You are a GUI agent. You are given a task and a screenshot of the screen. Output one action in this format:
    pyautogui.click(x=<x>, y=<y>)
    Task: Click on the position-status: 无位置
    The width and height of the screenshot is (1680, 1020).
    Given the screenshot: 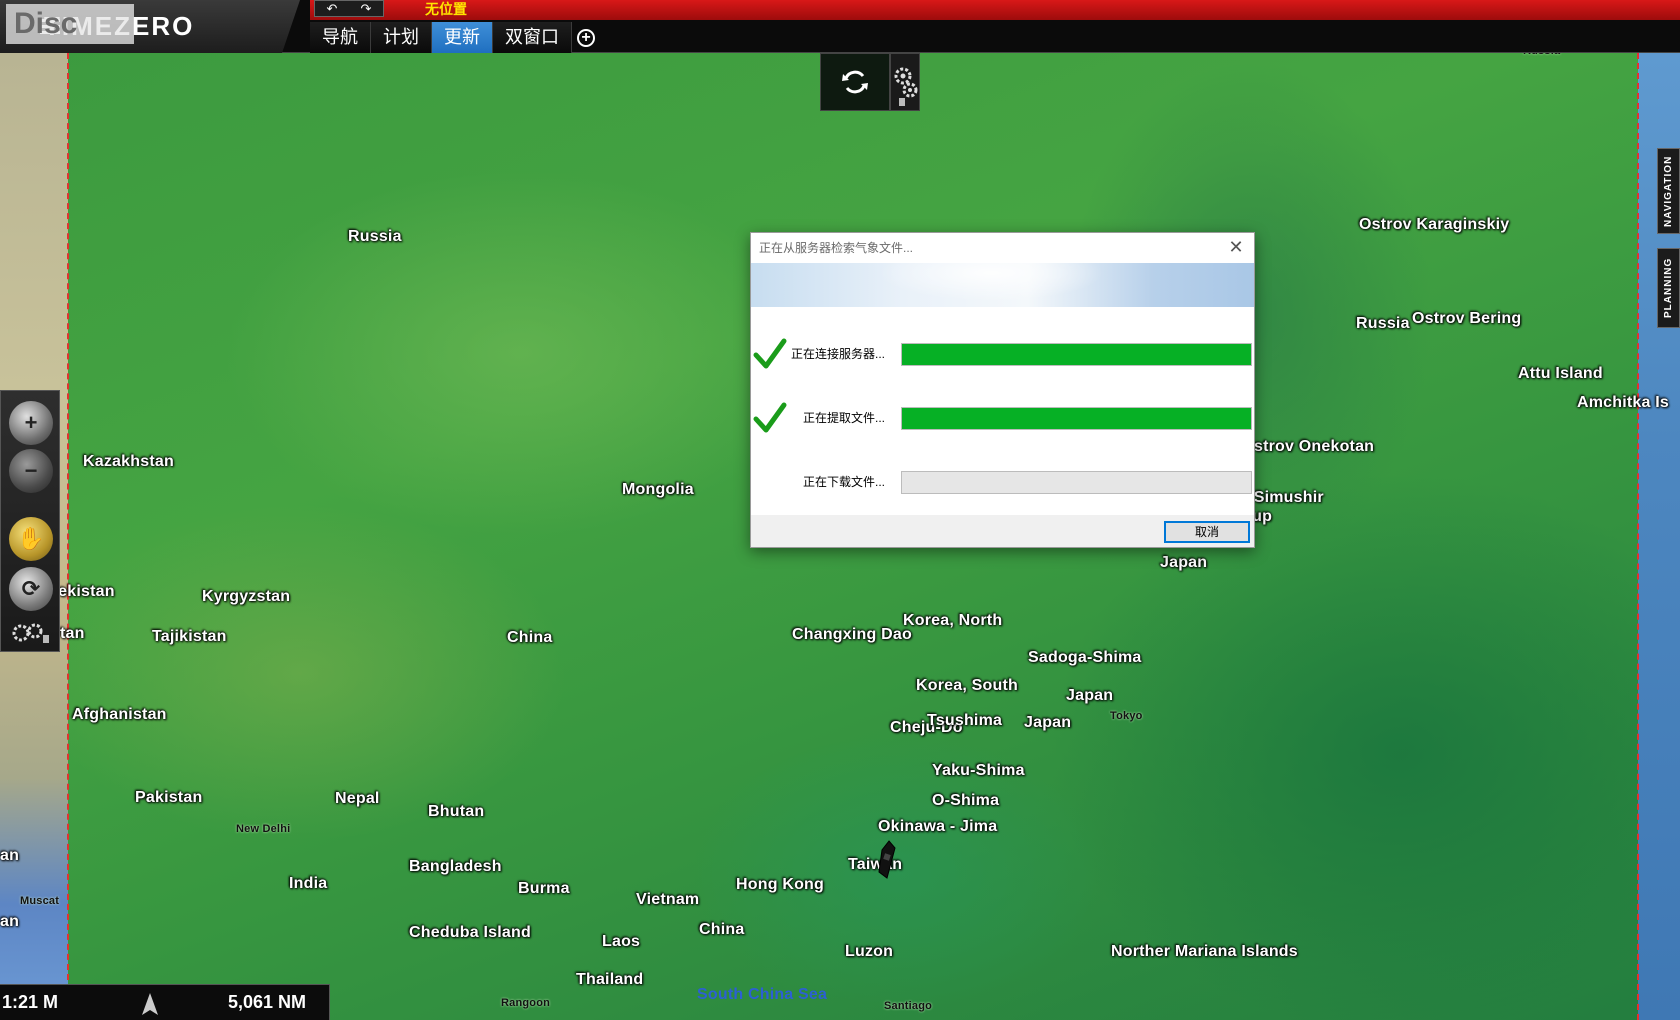 What is the action you would take?
    pyautogui.click(x=446, y=9)
    